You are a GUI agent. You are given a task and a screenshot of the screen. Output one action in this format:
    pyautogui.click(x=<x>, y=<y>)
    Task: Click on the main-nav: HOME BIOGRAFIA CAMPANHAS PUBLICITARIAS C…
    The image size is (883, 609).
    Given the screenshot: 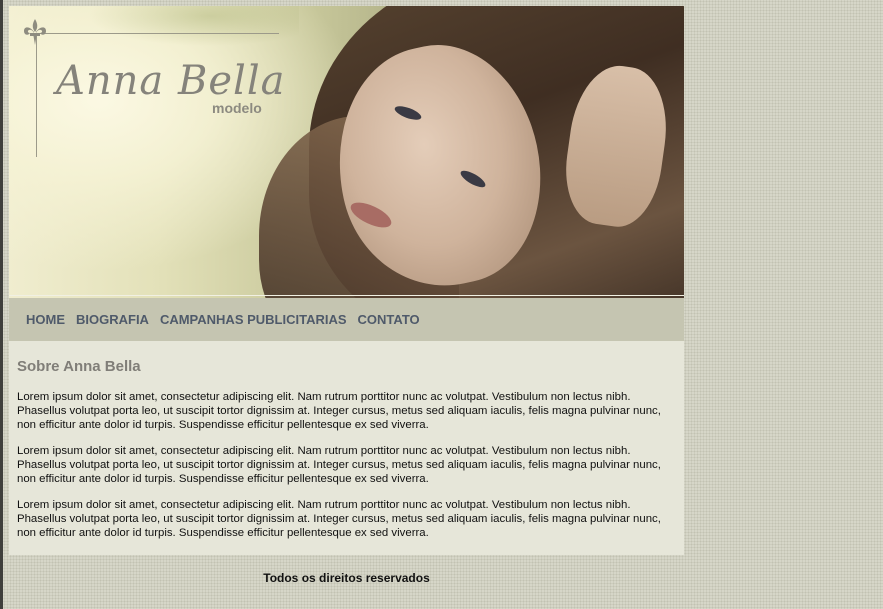 What is the action you would take?
    pyautogui.click(x=346, y=319)
    